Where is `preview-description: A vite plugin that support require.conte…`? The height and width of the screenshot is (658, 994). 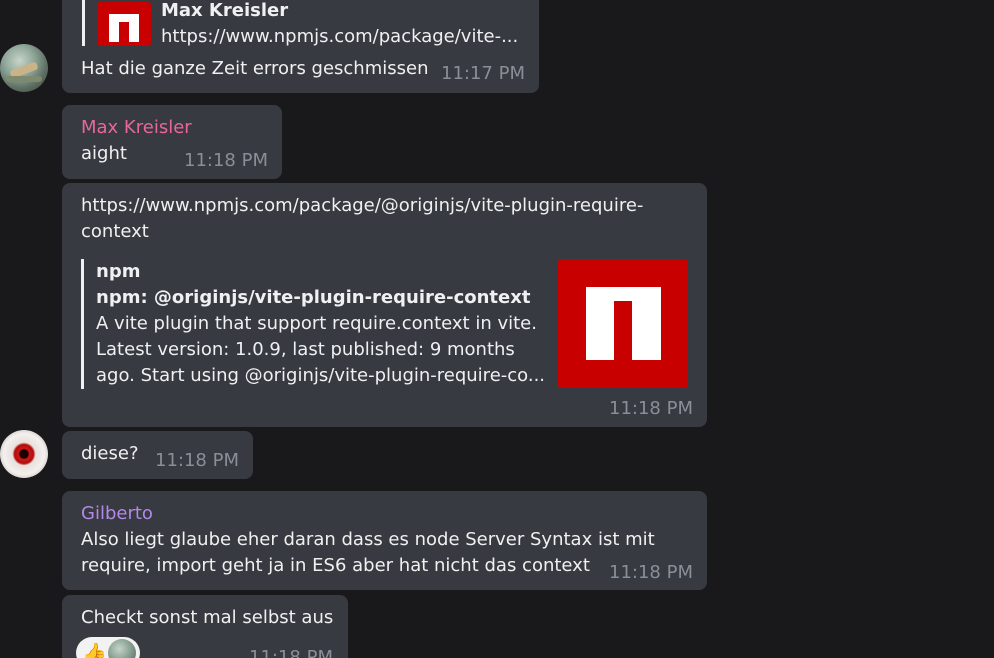
preview-description: A vite plugin that support require.conte… is located at coordinates (316, 323).